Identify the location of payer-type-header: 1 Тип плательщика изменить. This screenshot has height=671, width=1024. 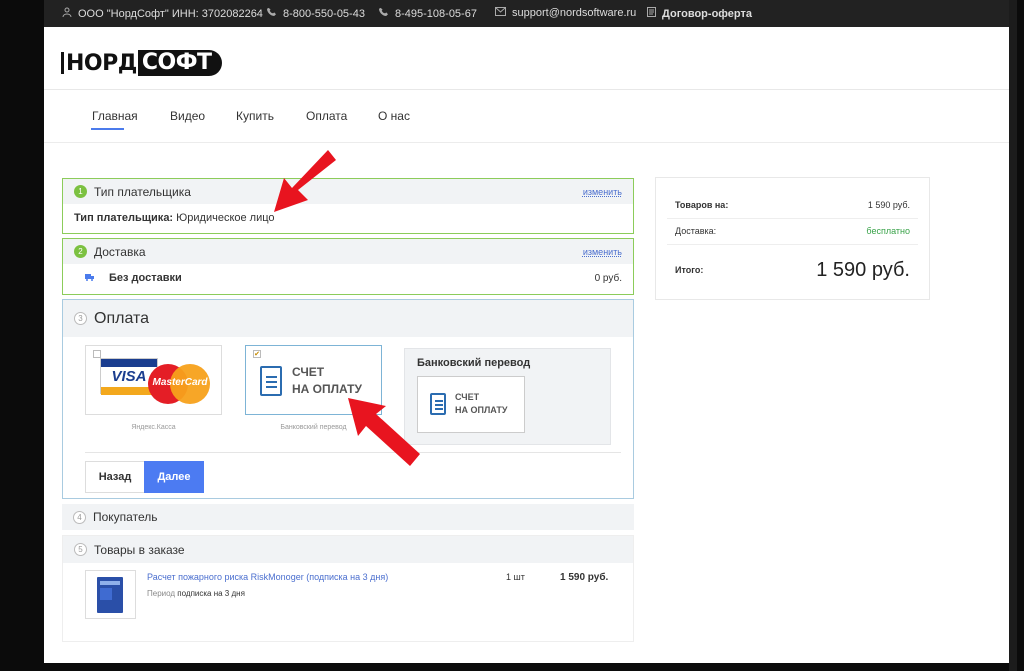
(348, 191).